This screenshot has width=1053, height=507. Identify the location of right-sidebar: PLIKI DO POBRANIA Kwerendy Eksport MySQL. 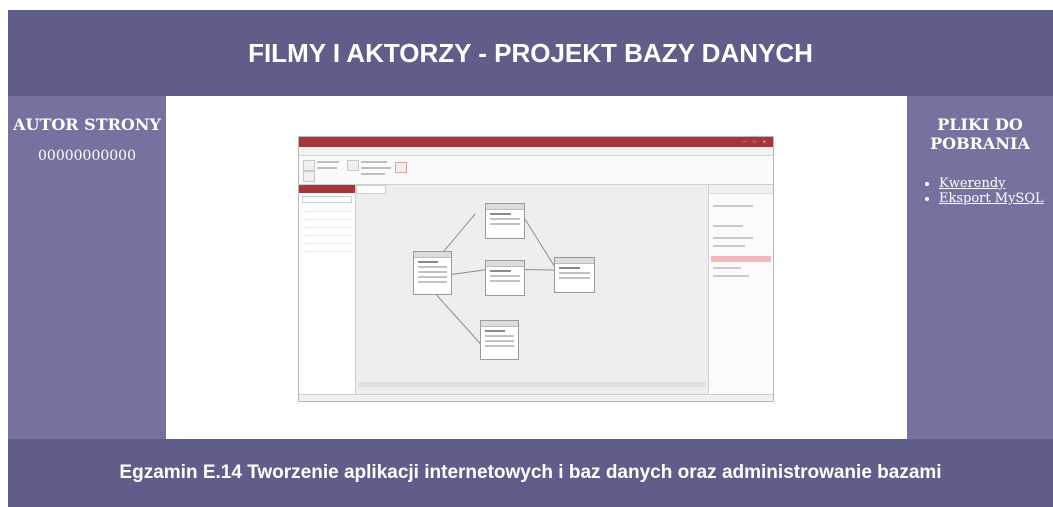
(980, 267).